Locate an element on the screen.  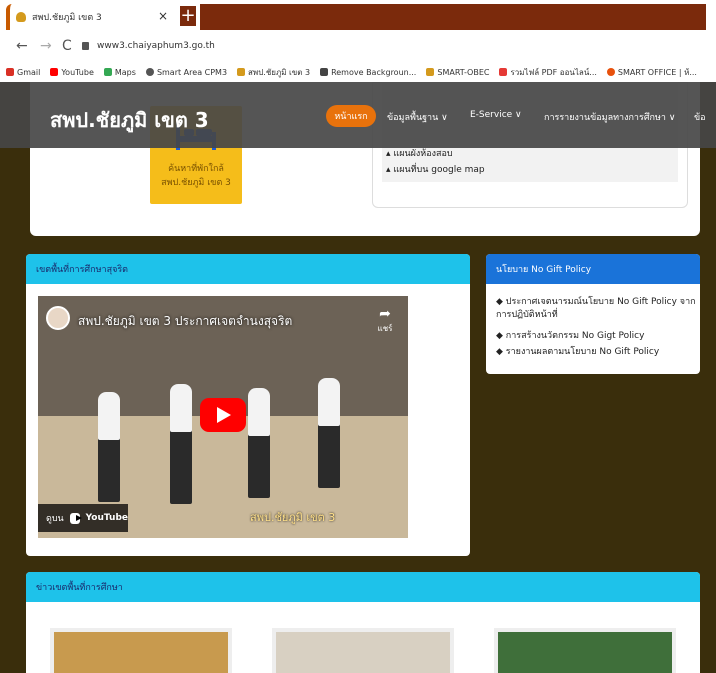
remove-bg-icon is located at coordinates (324, 72).